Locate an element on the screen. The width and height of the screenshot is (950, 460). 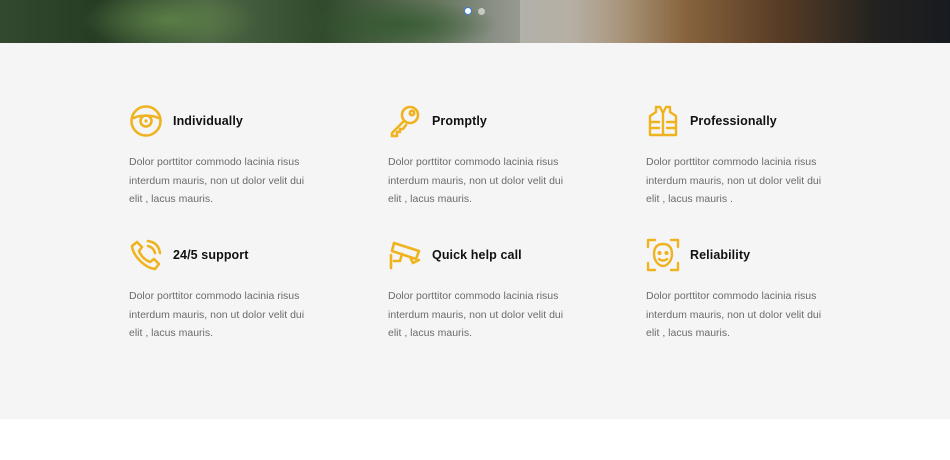
feature-title: Promptly is located at coordinates (459, 121).